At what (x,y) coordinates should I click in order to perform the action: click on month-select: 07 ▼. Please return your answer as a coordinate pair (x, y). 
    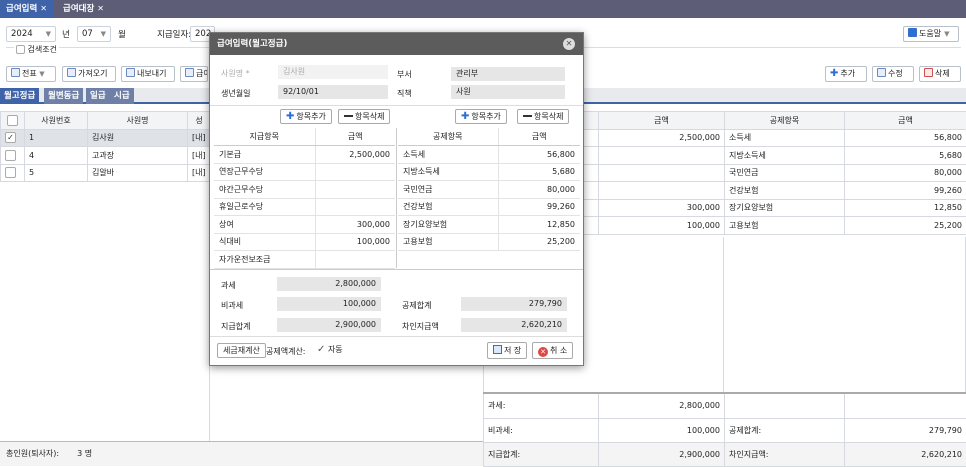
    Looking at the image, I should click on (94, 34).